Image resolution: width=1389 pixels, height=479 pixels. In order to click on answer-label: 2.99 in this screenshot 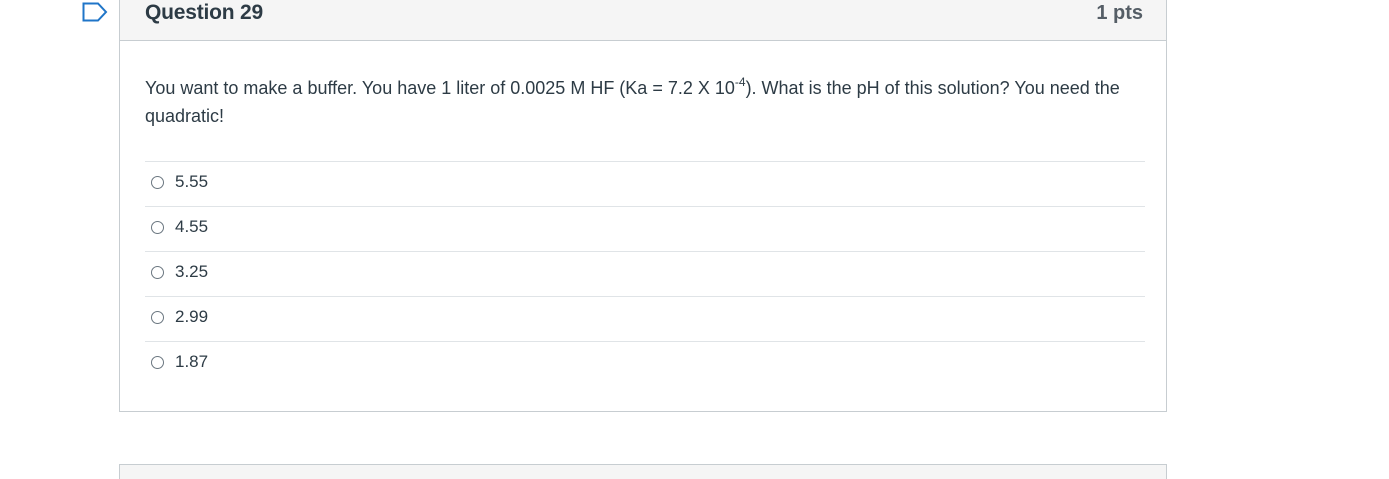, I will do `click(191, 317)`.